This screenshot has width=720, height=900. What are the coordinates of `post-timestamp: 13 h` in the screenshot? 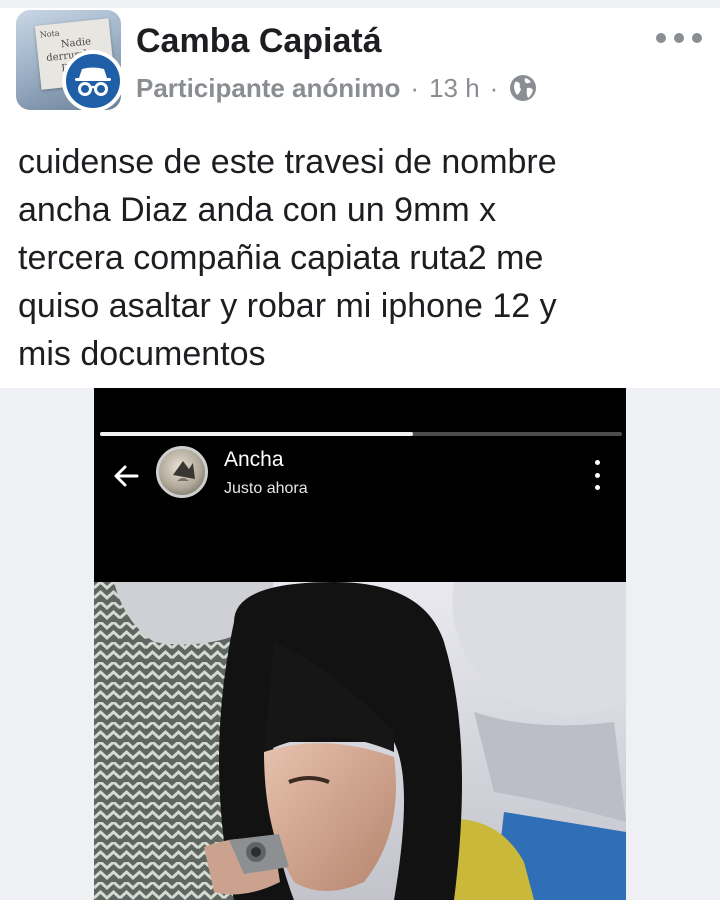 It's located at (454, 88).